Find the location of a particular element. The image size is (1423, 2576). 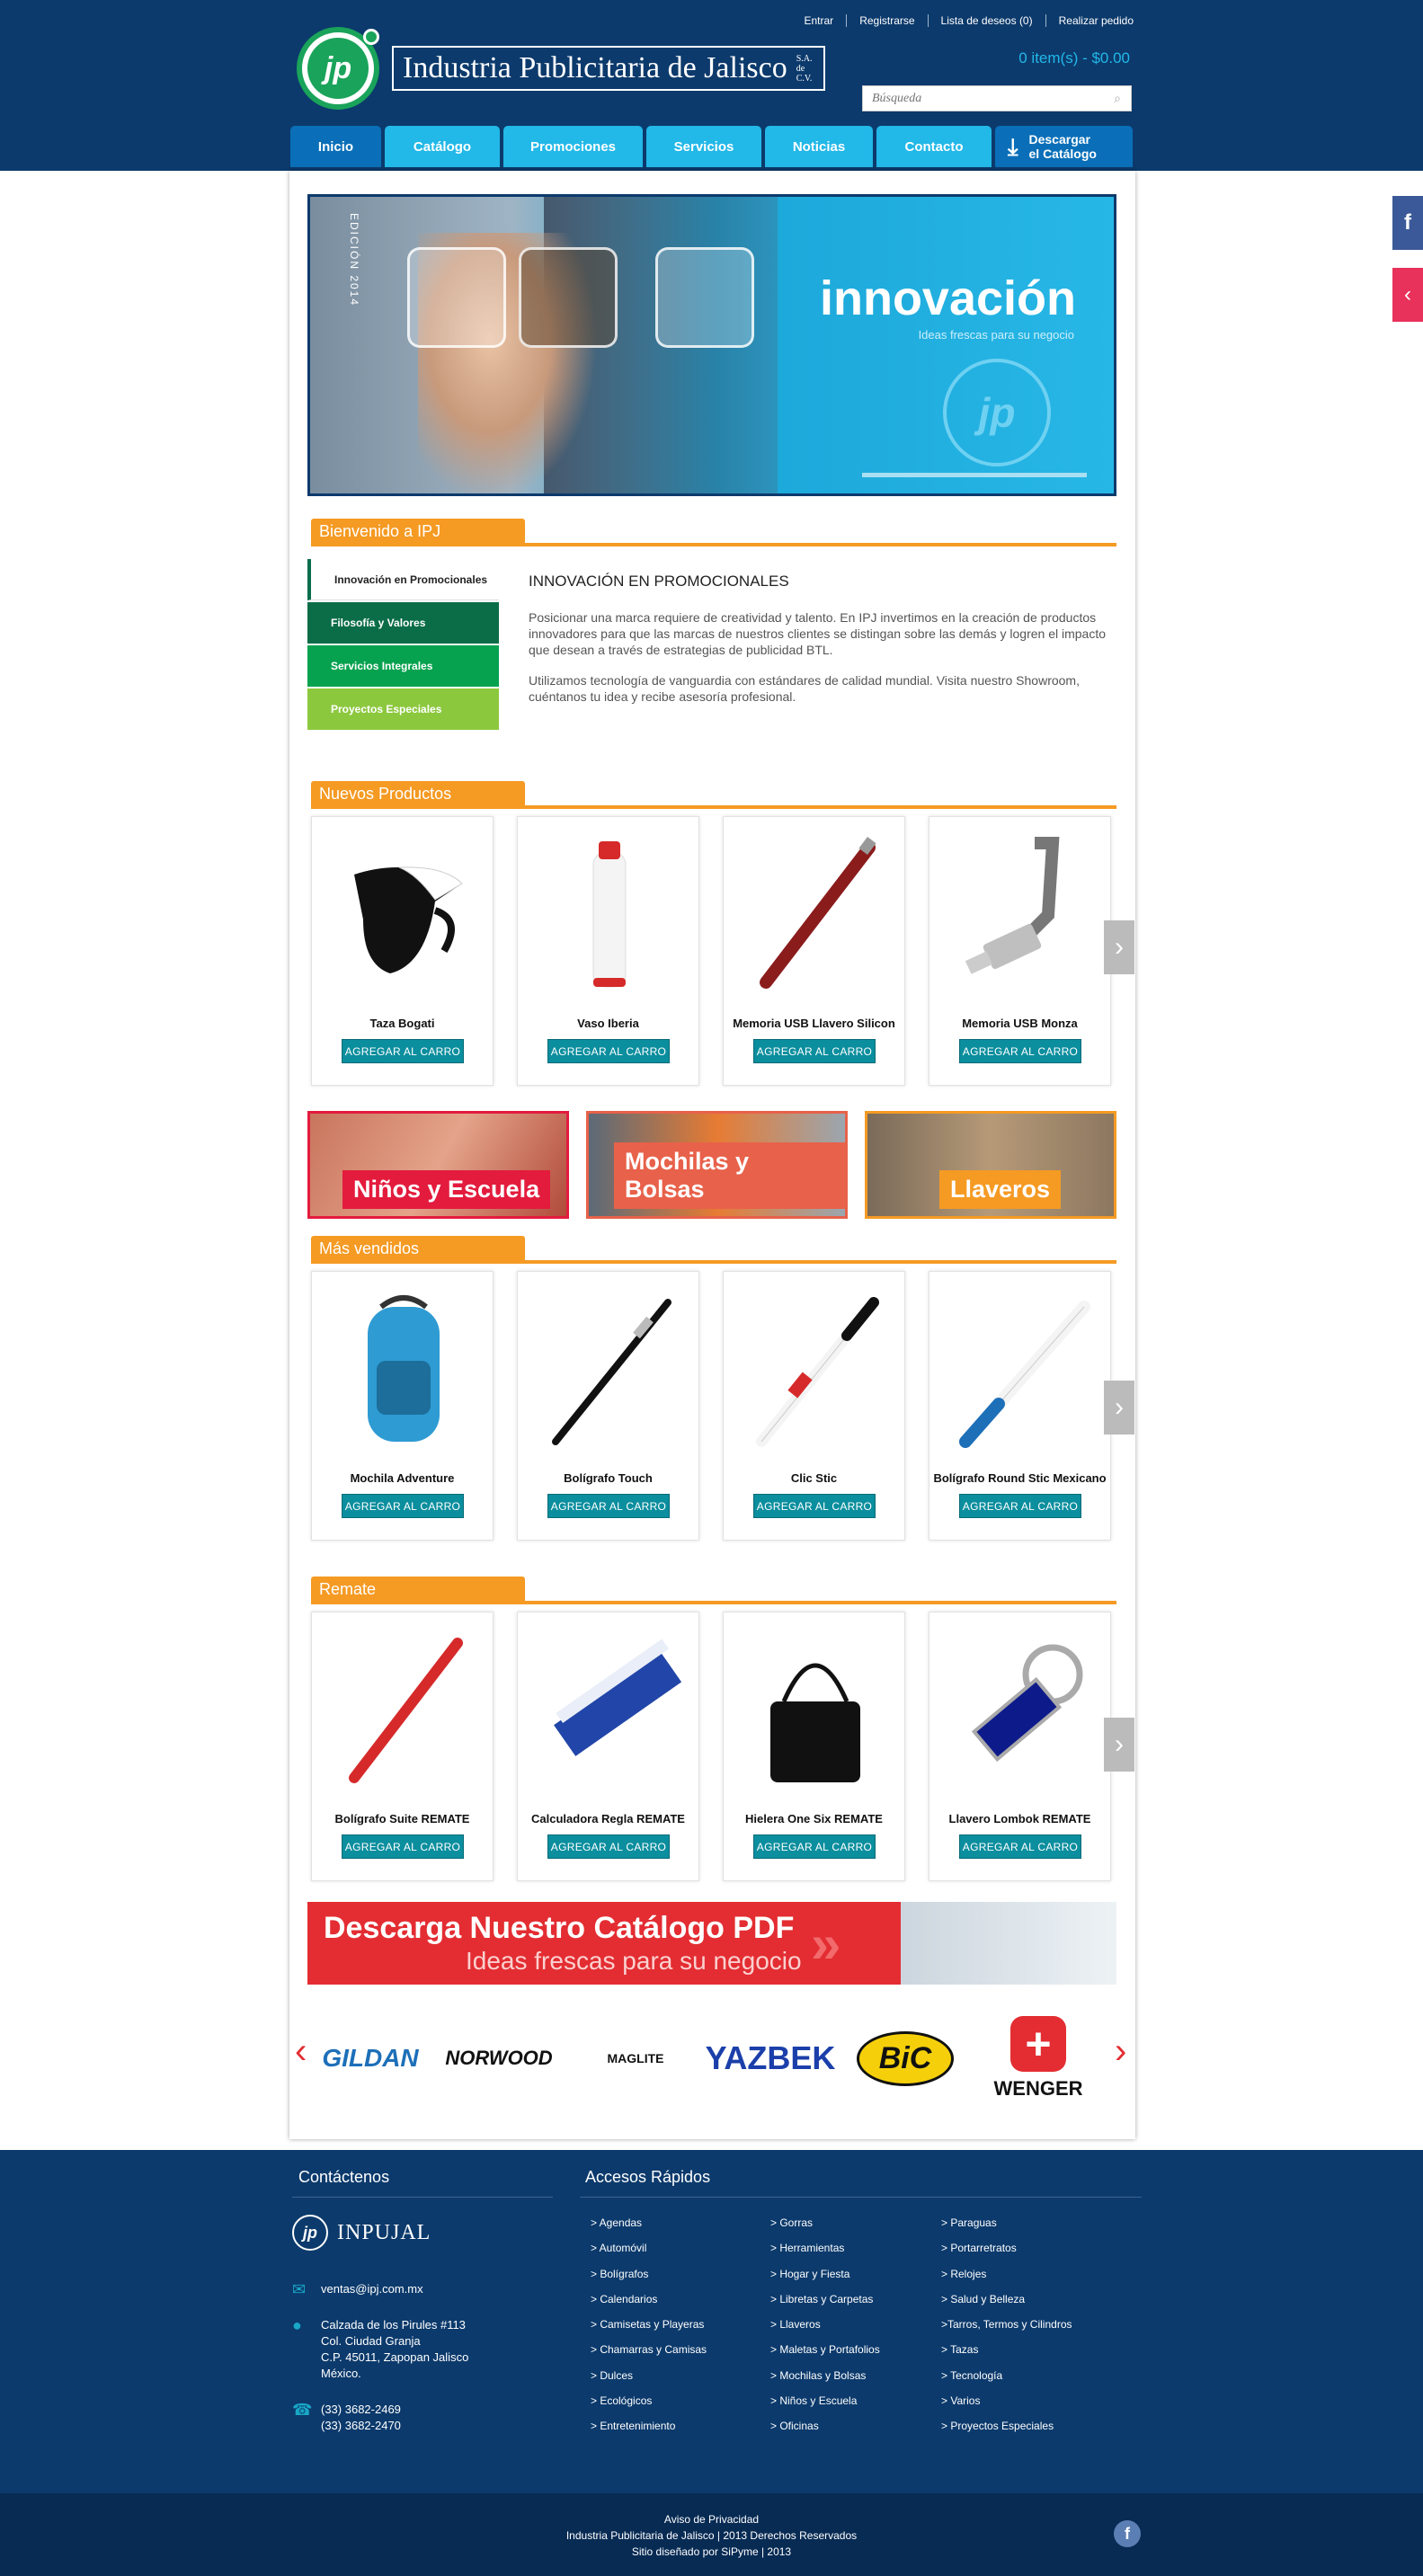

quick-link: > Maletas y Portafolios is located at coordinates (825, 2355).